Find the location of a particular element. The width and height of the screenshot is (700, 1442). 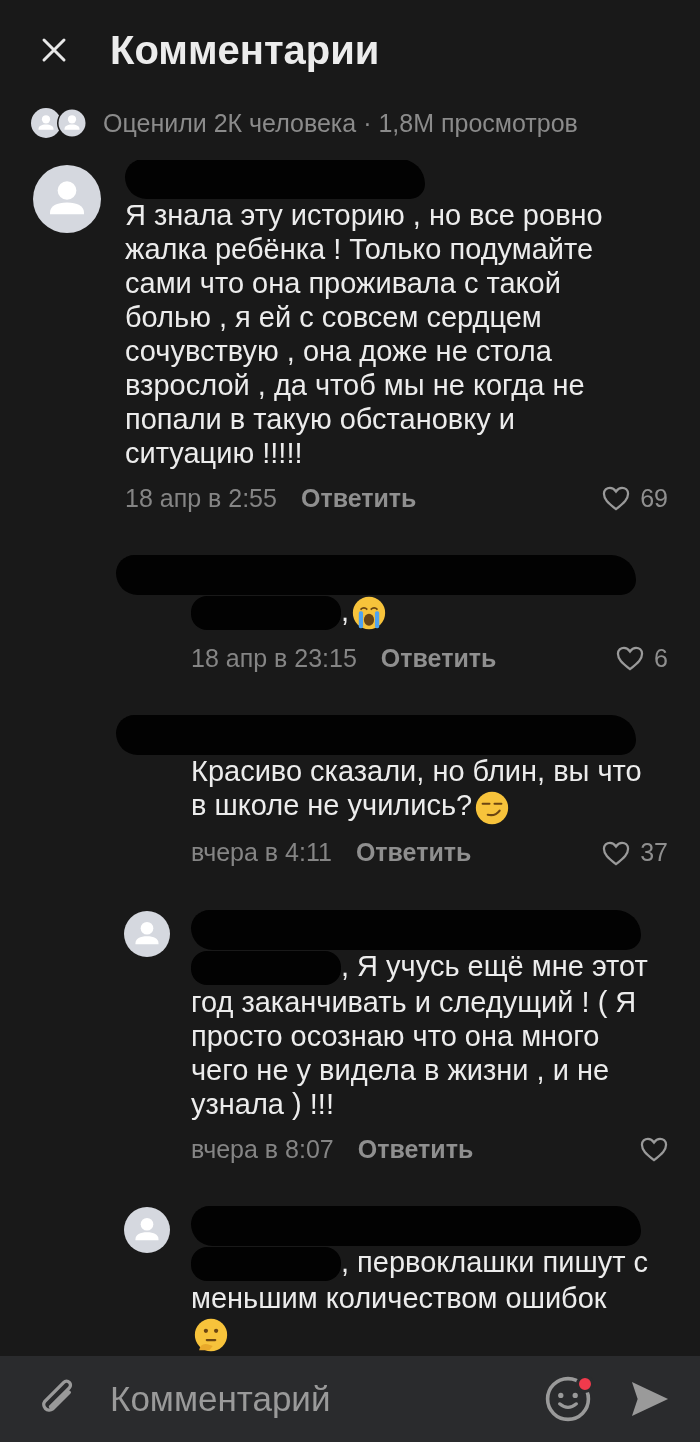

comment-text: , Я учусь ещё мне этот is located at coordinates (494, 965).